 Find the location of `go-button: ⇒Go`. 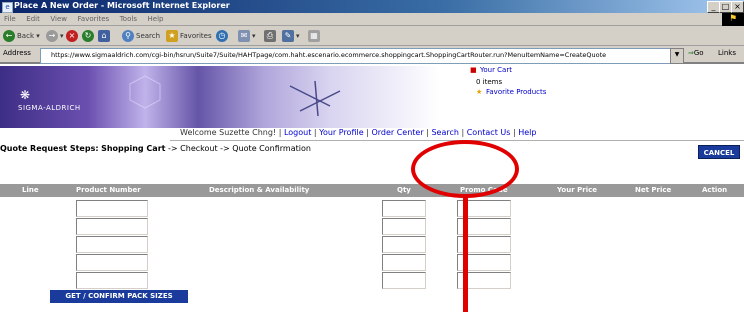

go-button: ⇒Go is located at coordinates (696, 53).